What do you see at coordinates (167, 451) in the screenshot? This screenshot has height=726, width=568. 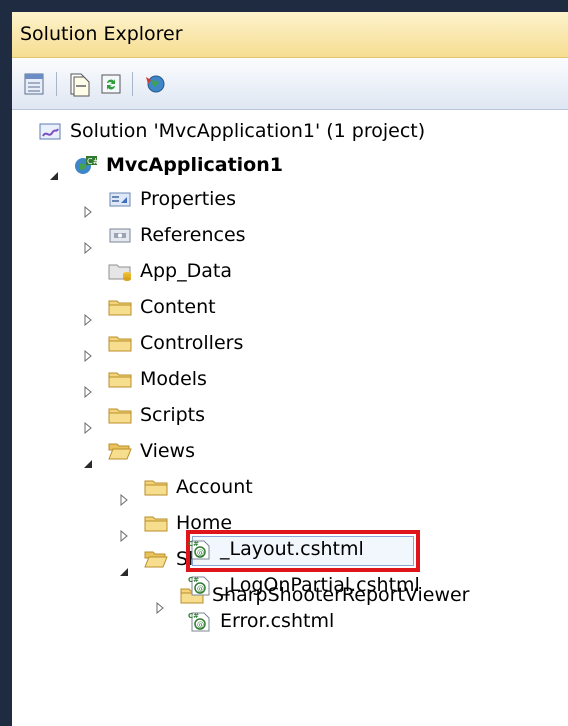 I see `tree-item-label: Views` at bounding box center [167, 451].